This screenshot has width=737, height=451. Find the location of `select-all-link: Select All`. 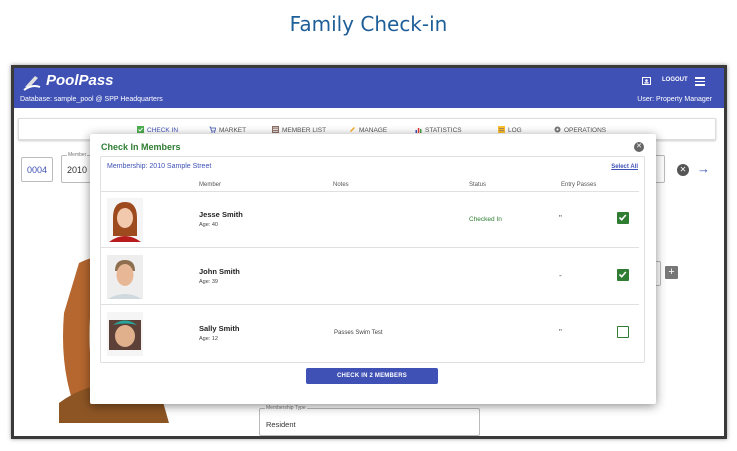

select-all-link: Select All is located at coordinates (624, 167).